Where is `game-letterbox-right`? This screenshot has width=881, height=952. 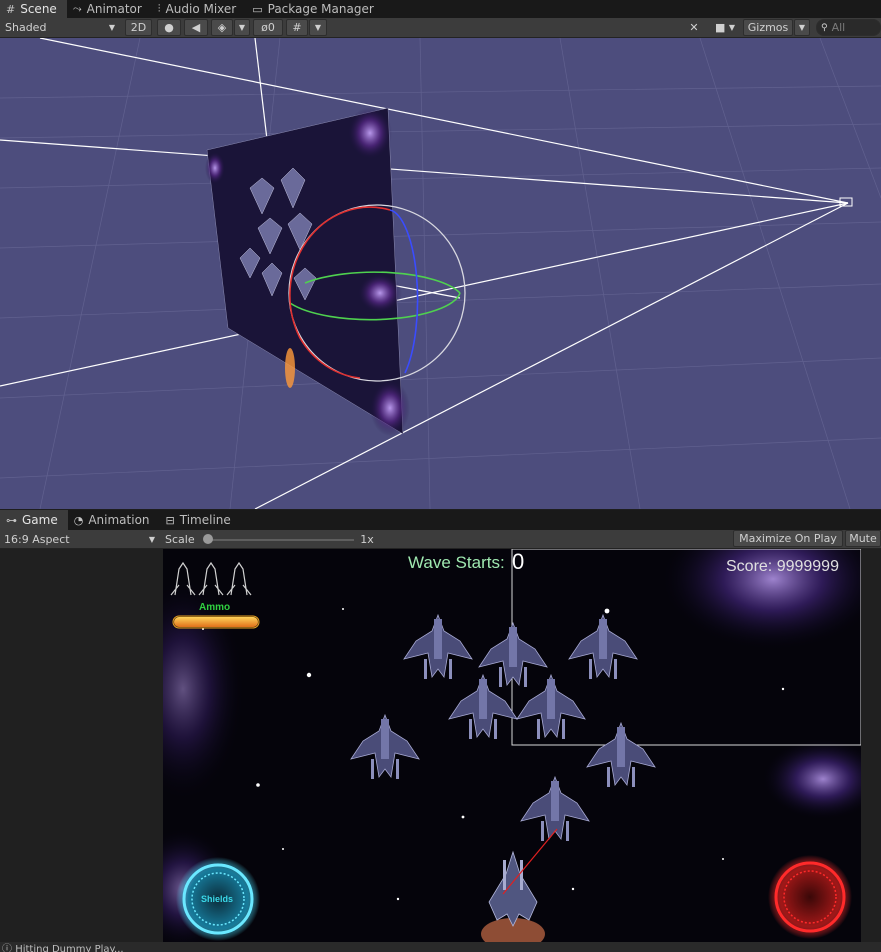
game-letterbox-right is located at coordinates (871, 745).